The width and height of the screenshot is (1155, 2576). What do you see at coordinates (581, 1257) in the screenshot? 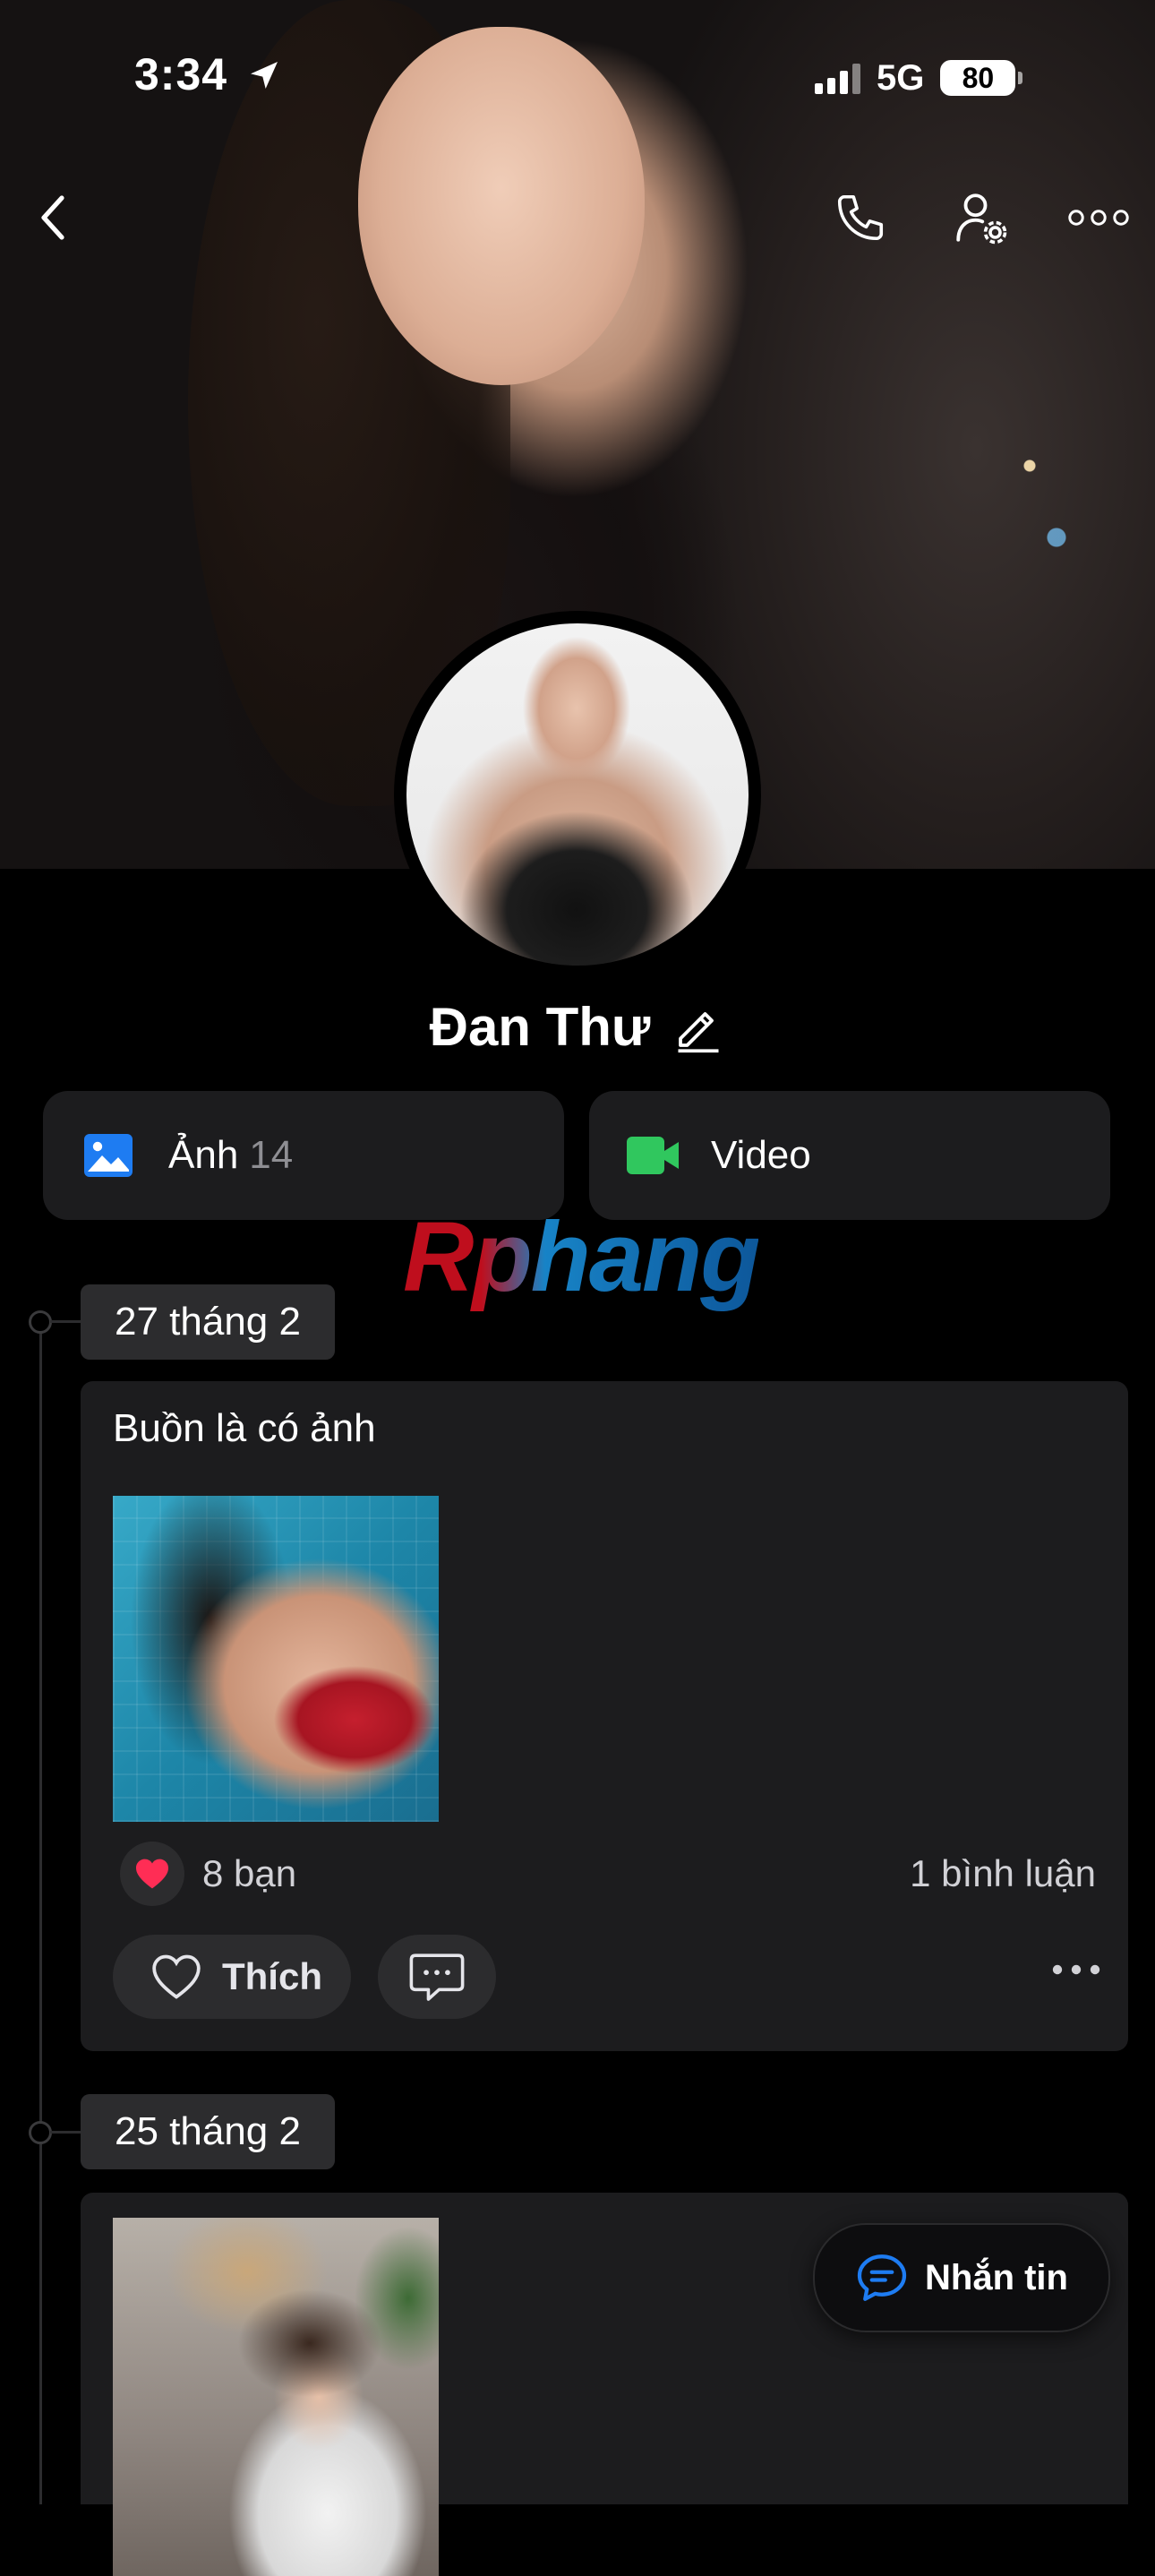
I see `watermark-logo: Rphang` at bounding box center [581, 1257].